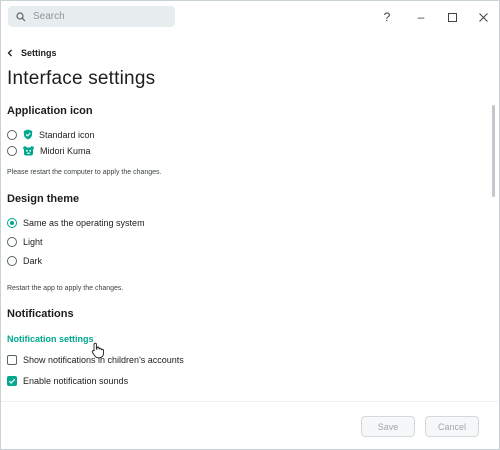  I want to click on radio-theme-dark: Dark, so click(24, 261).